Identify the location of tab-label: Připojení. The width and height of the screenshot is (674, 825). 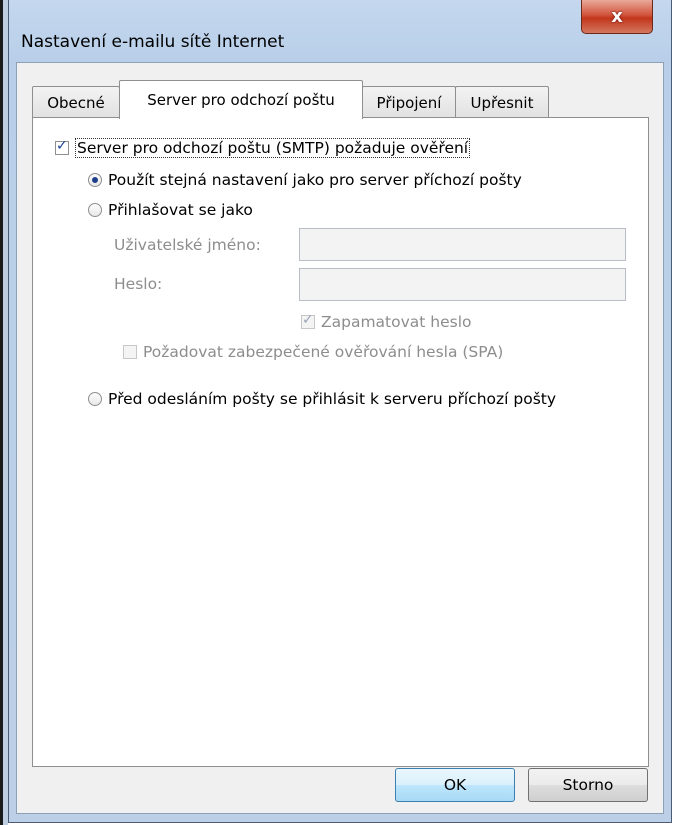
(409, 102).